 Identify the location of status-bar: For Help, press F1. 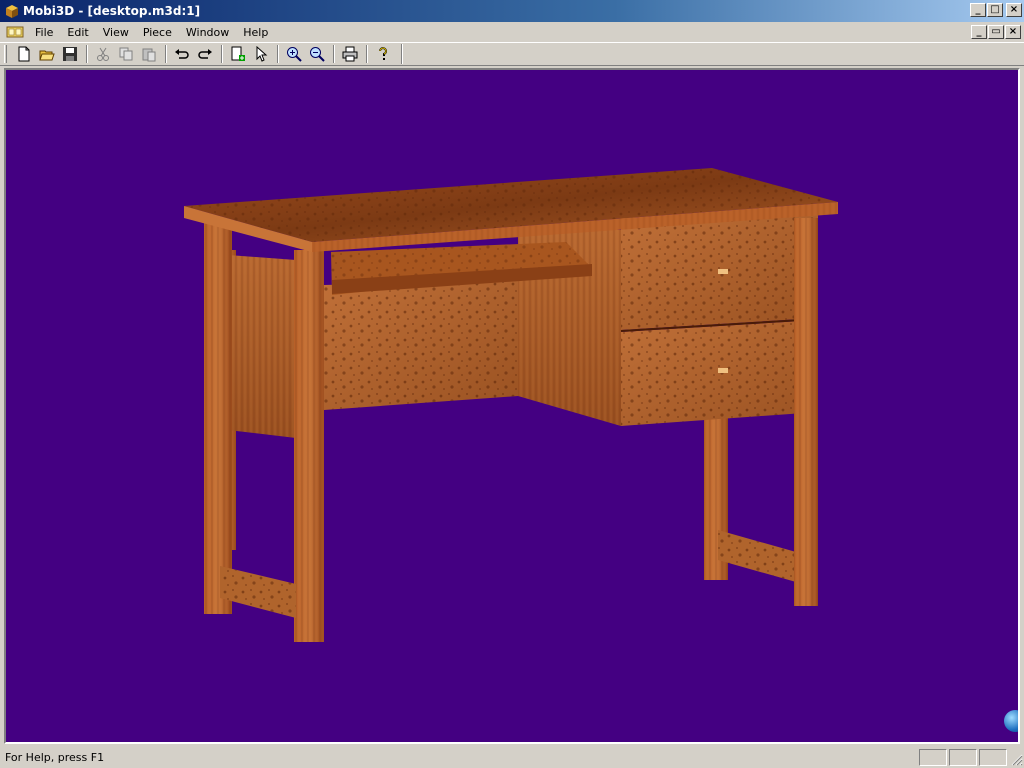
(512, 757).